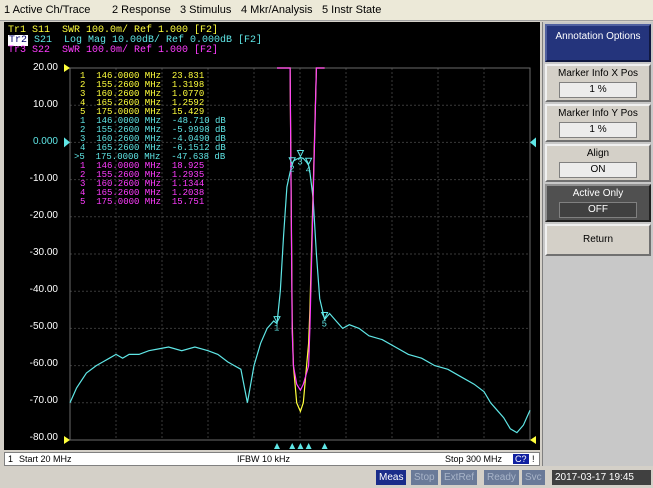 This screenshot has height=488, width=653. I want to click on trace-3-header: Tr3 S22 SWR 100.0m/ Ref 1.000 [F2], so click(113, 51).